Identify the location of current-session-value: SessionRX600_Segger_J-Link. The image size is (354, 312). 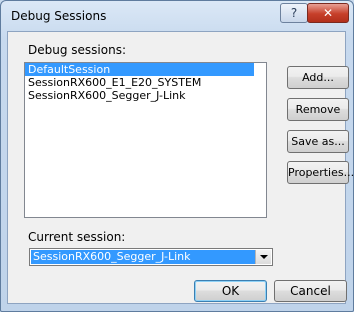
(143, 257).